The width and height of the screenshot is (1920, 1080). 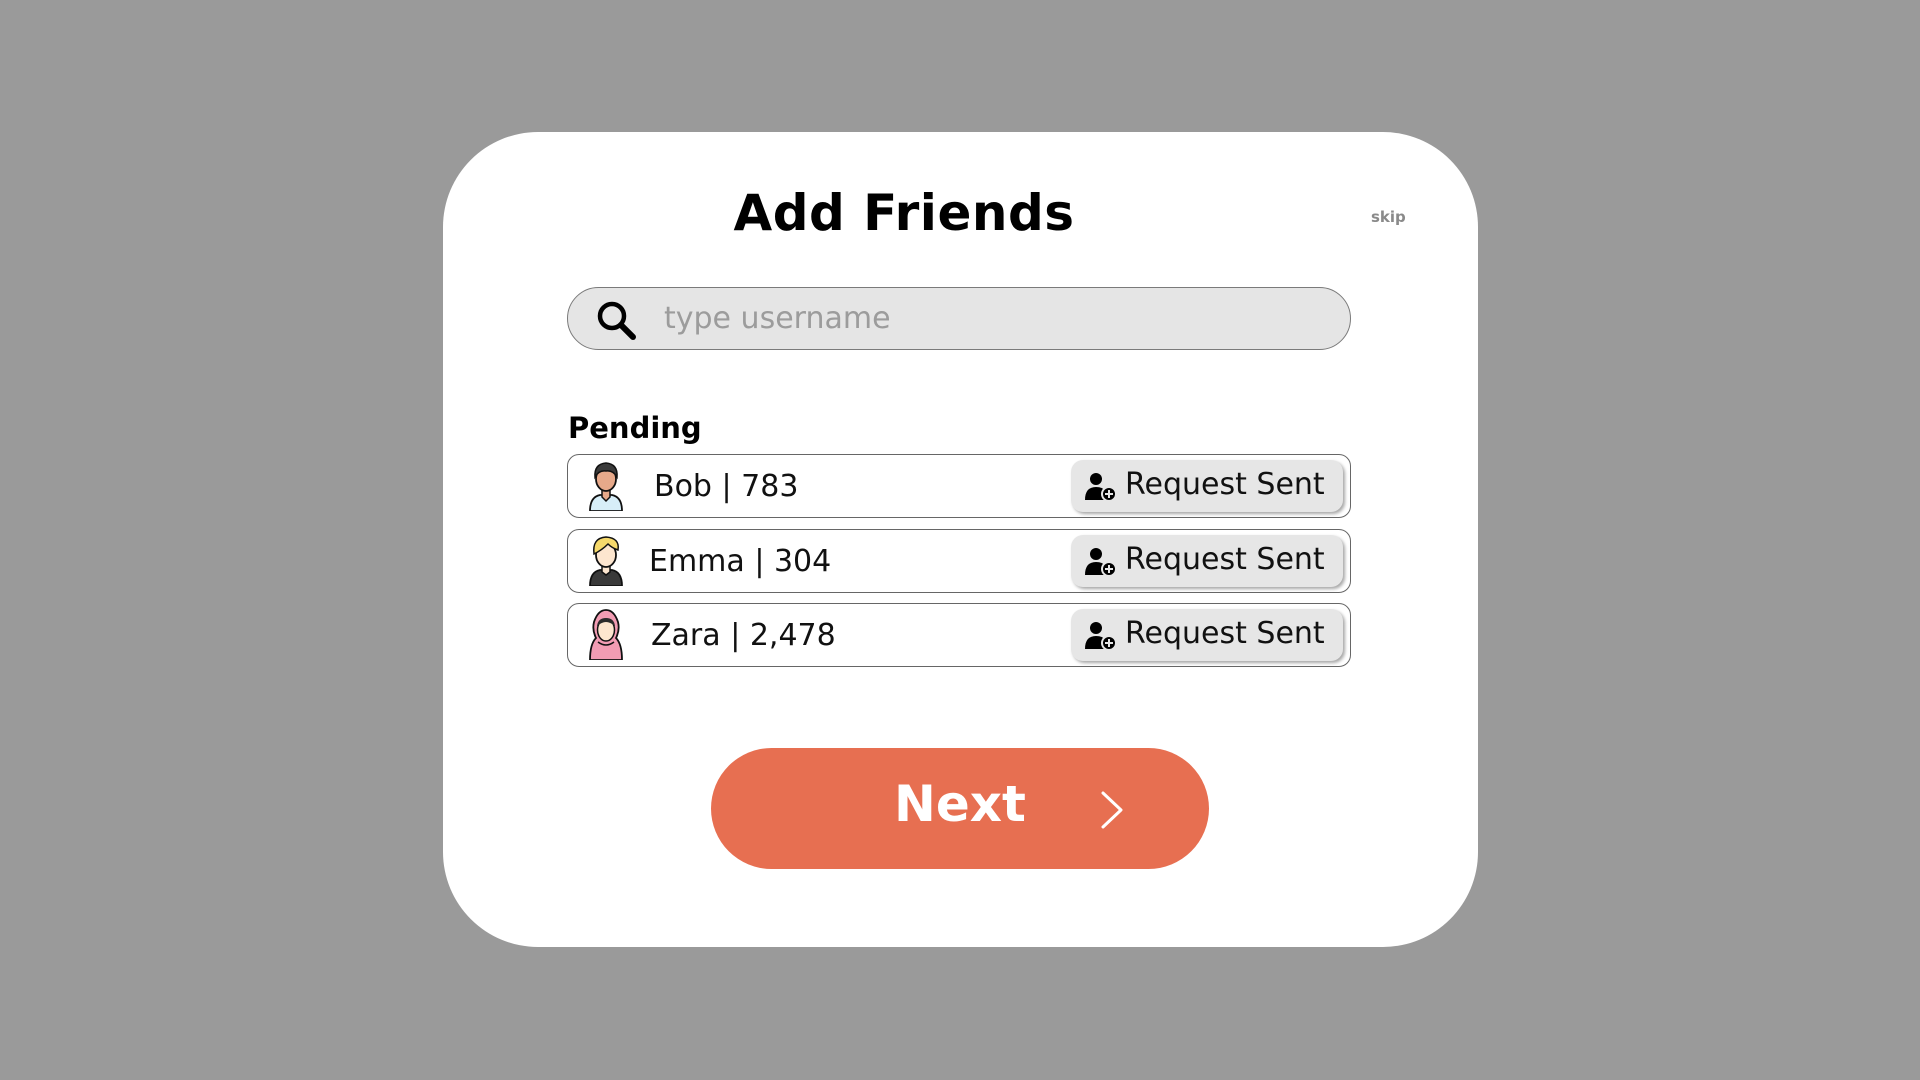 What do you see at coordinates (616, 320) in the screenshot?
I see `search-icon` at bounding box center [616, 320].